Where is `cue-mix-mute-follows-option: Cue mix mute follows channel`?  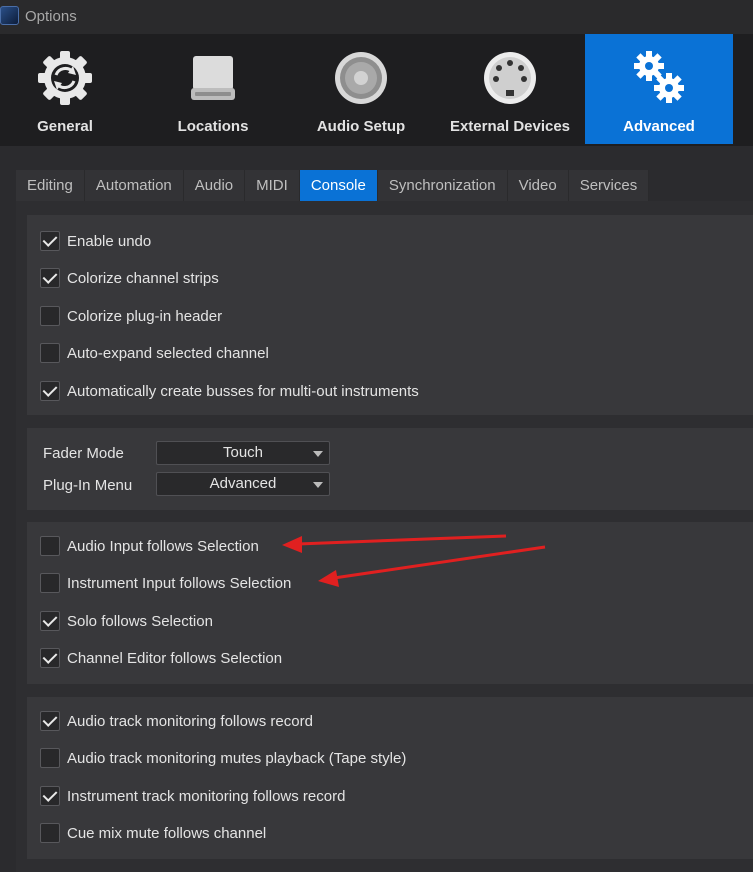
cue-mix-mute-follows-option: Cue mix mute follows channel is located at coordinates (153, 833).